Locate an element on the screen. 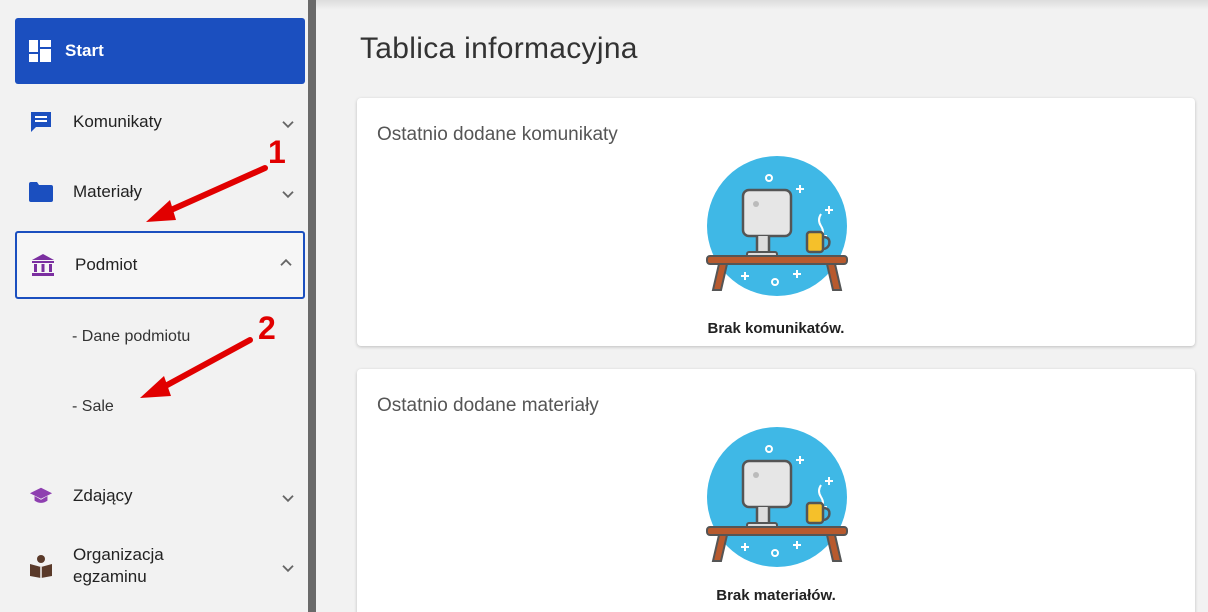 The width and height of the screenshot is (1208, 612). card-title: Ostatnio dodane komunikaty is located at coordinates (497, 134).